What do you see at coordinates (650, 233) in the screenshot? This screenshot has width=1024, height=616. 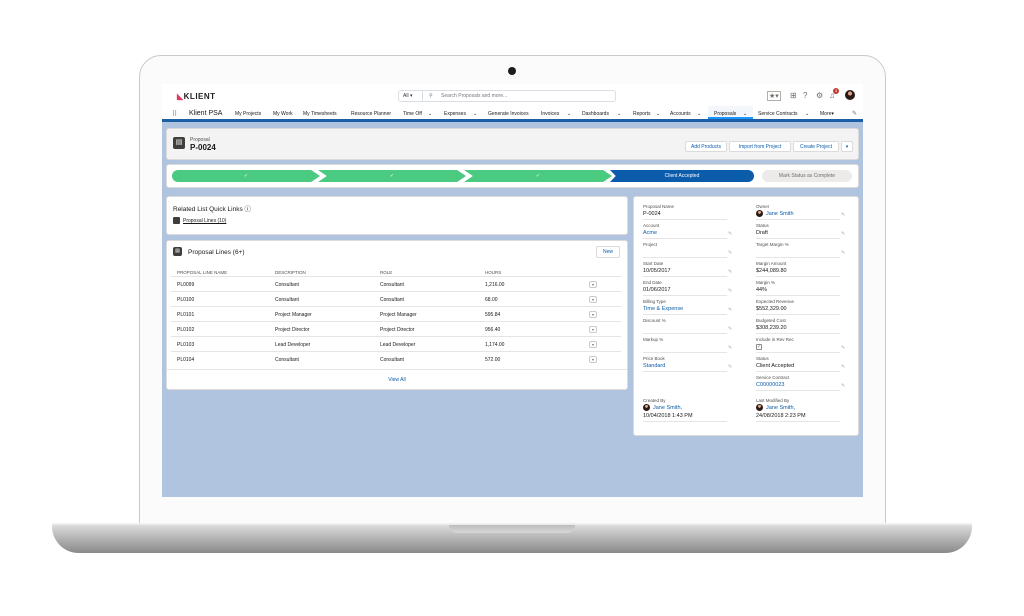 I see `account-link: Acme` at bounding box center [650, 233].